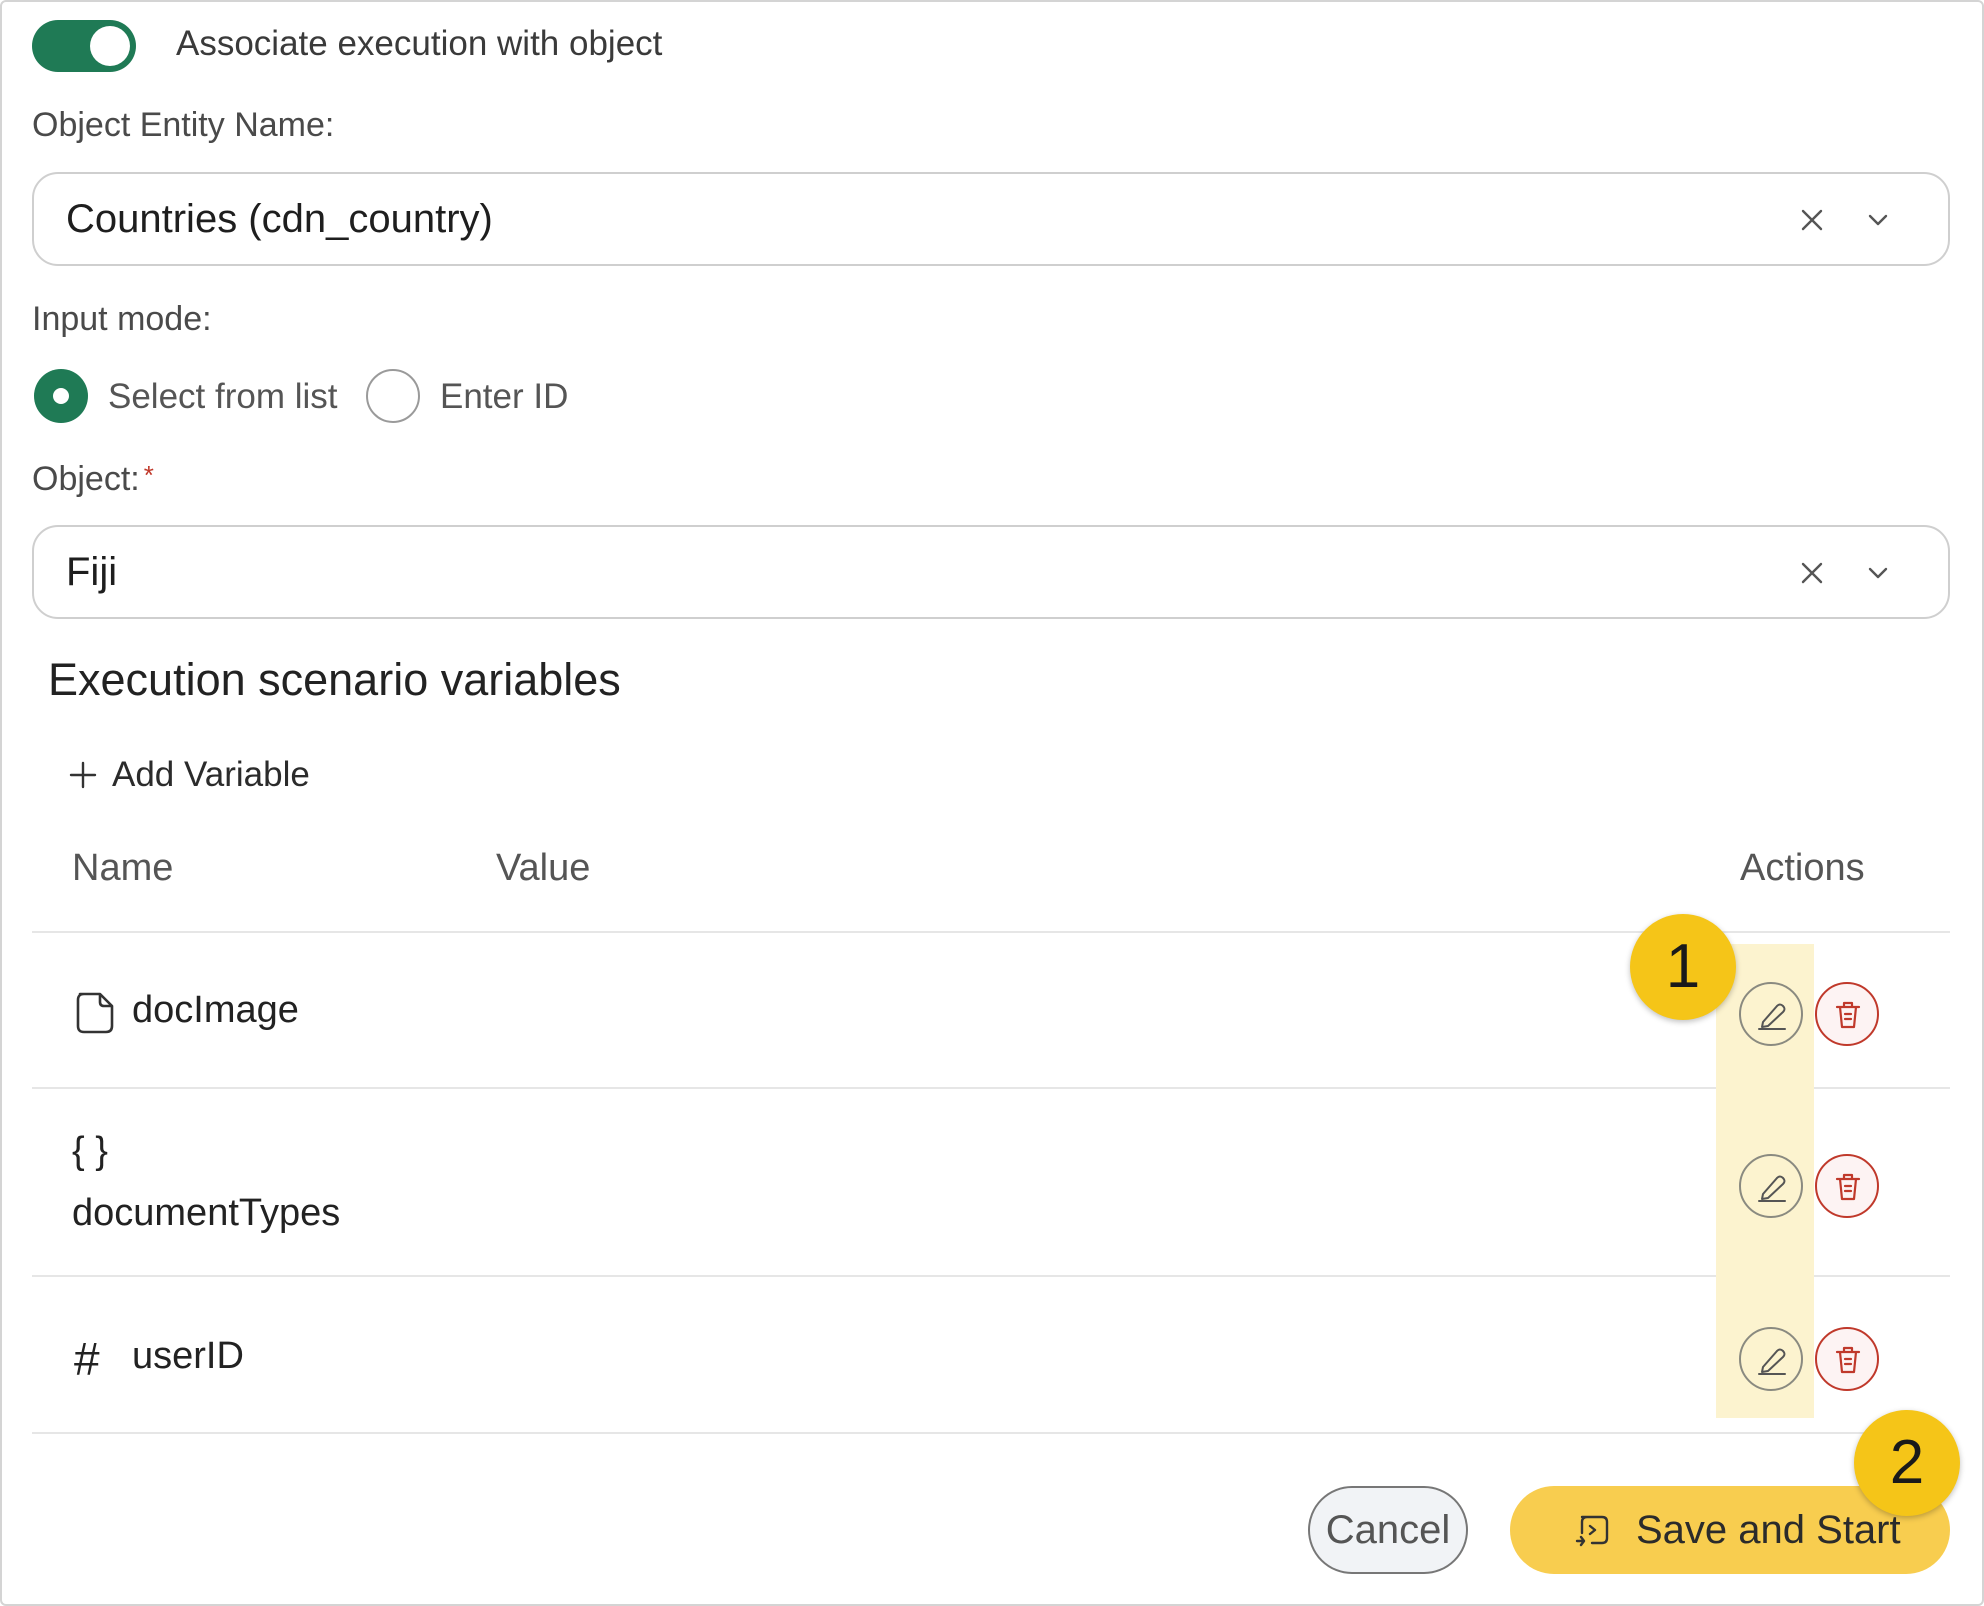 The height and width of the screenshot is (1606, 1984). What do you see at coordinates (1388, 1530) in the screenshot?
I see `cancel-button: Cancel` at bounding box center [1388, 1530].